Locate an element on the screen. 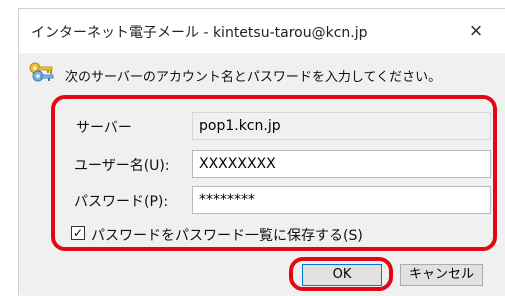  save-password-checkbox: ✓ is located at coordinates (78, 233).